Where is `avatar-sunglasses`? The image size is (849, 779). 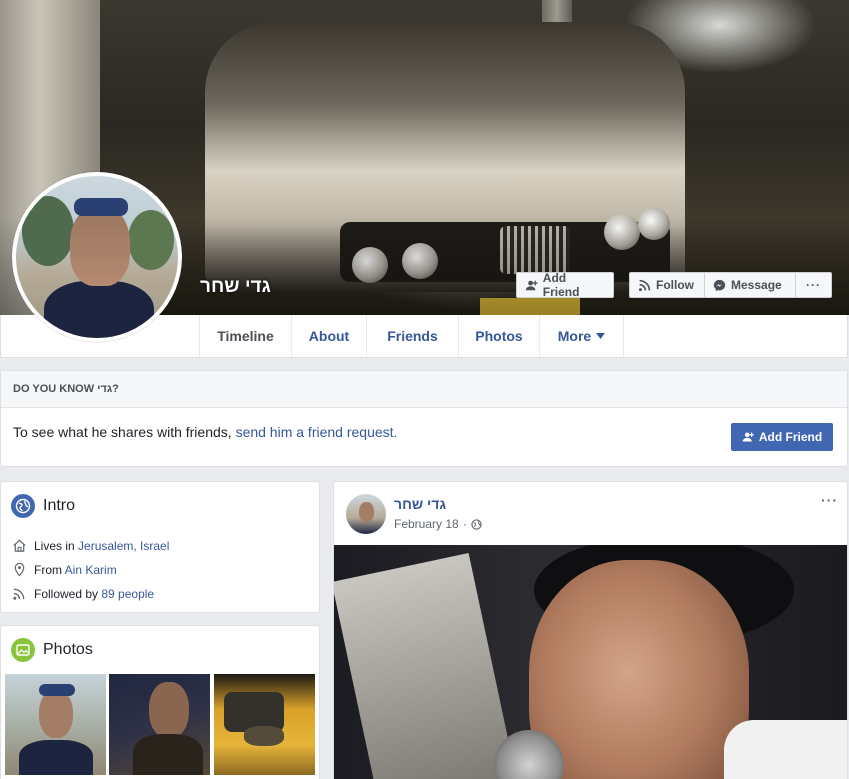 avatar-sunglasses is located at coordinates (101, 207).